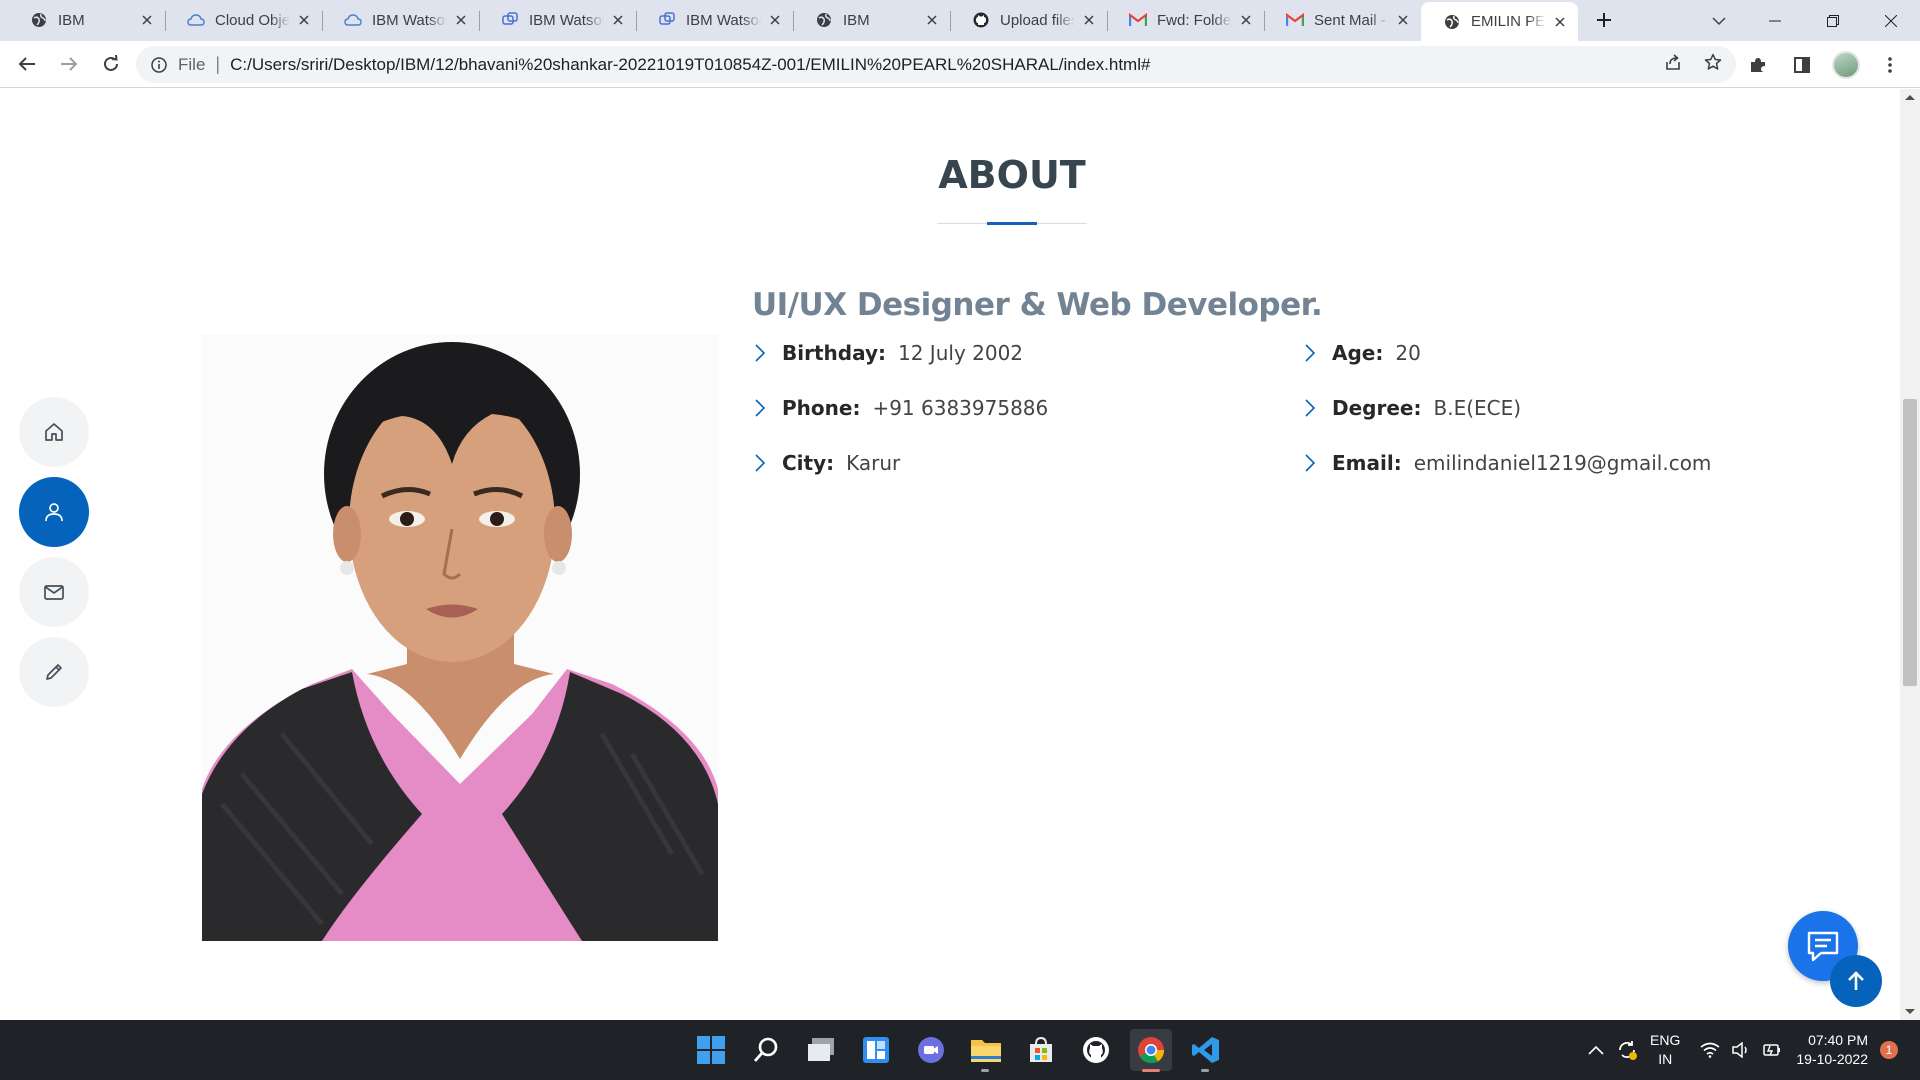  I want to click on start-button, so click(711, 1050).